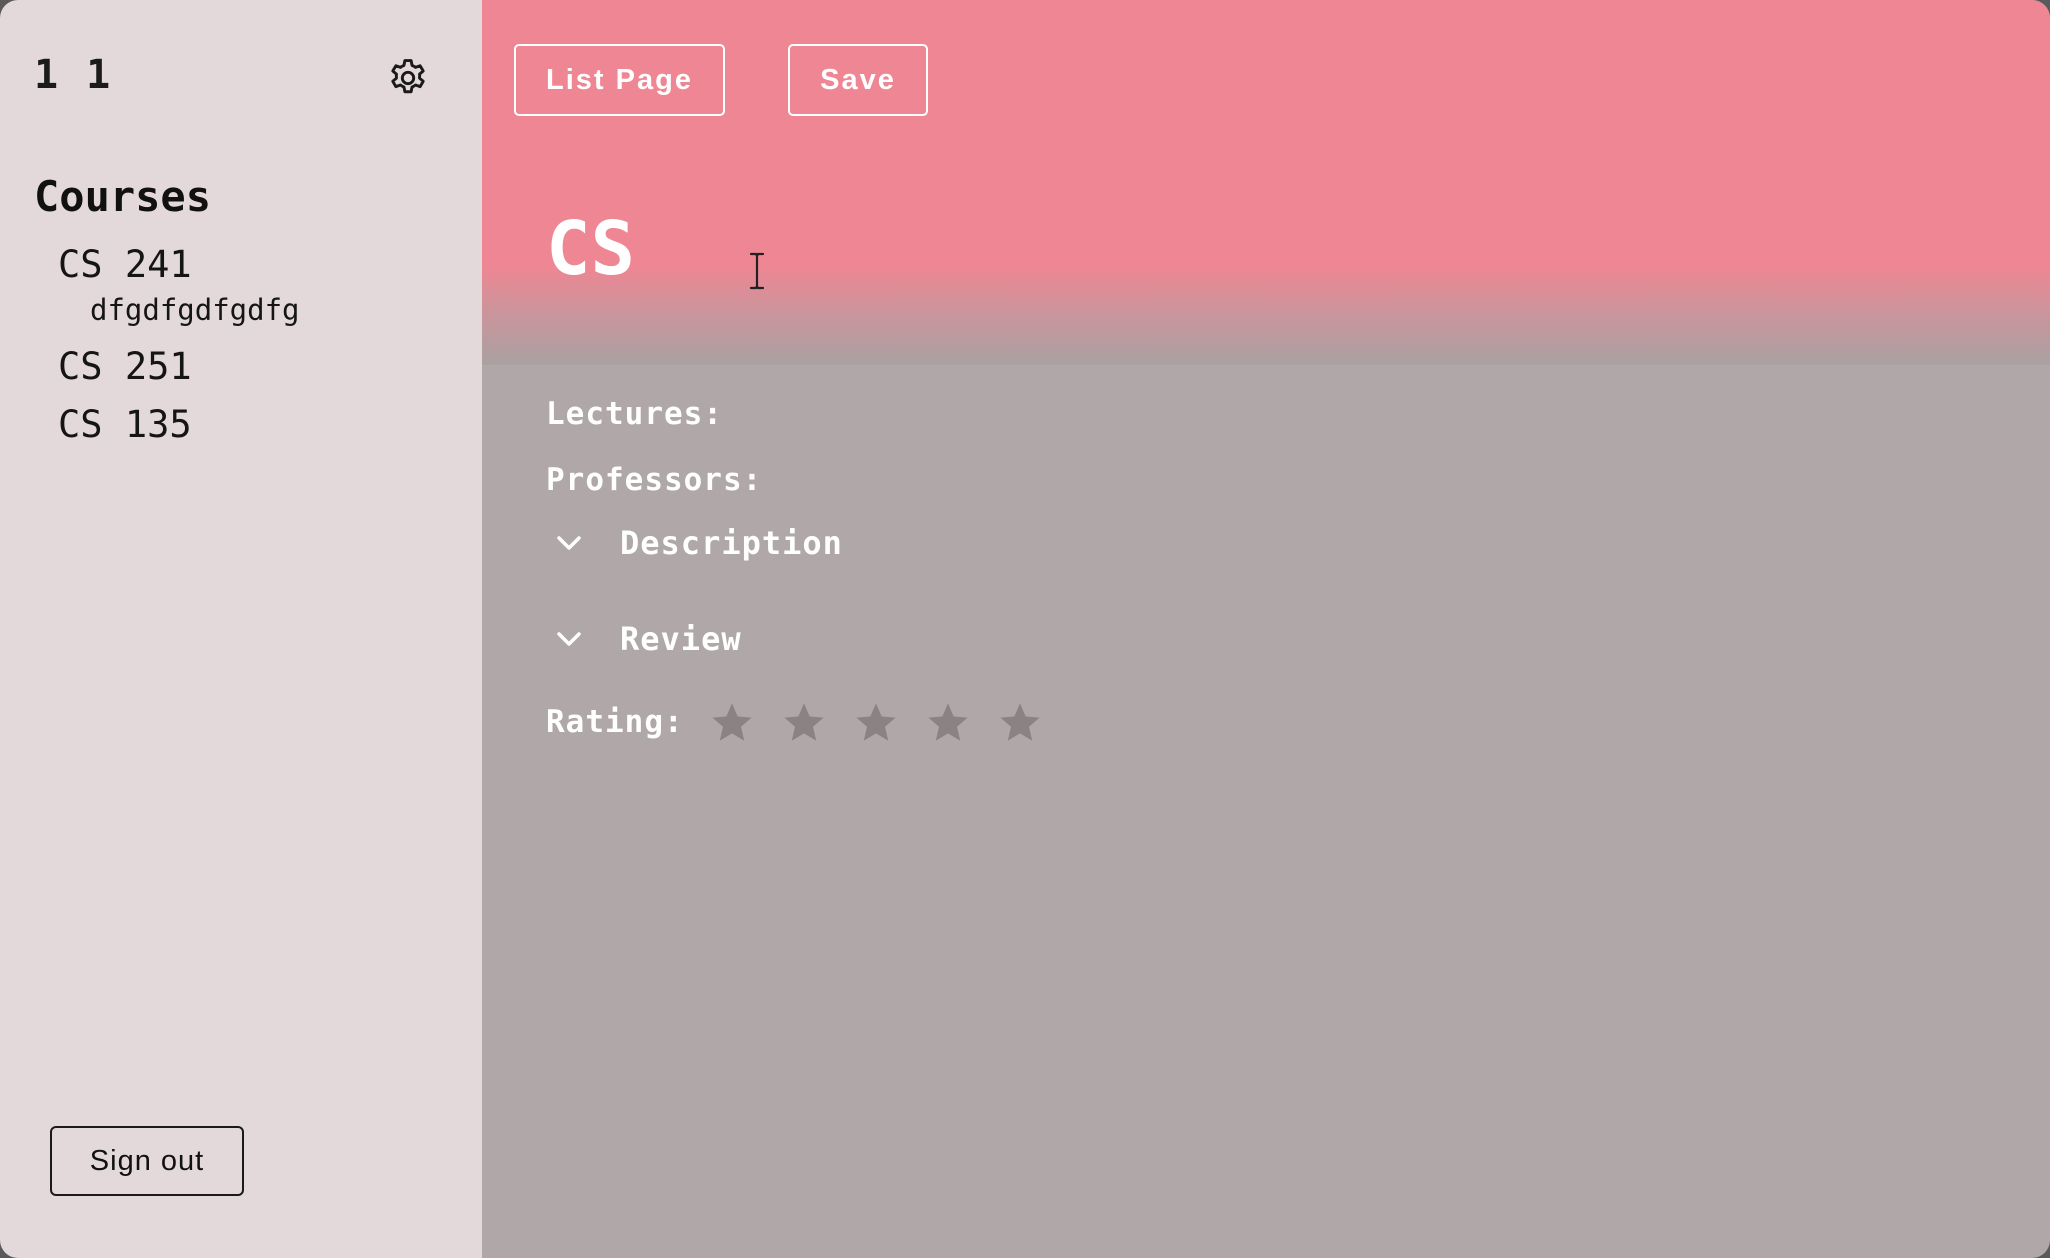 This screenshot has height=1258, width=2050. I want to click on course-code: CS 241, so click(125, 264).